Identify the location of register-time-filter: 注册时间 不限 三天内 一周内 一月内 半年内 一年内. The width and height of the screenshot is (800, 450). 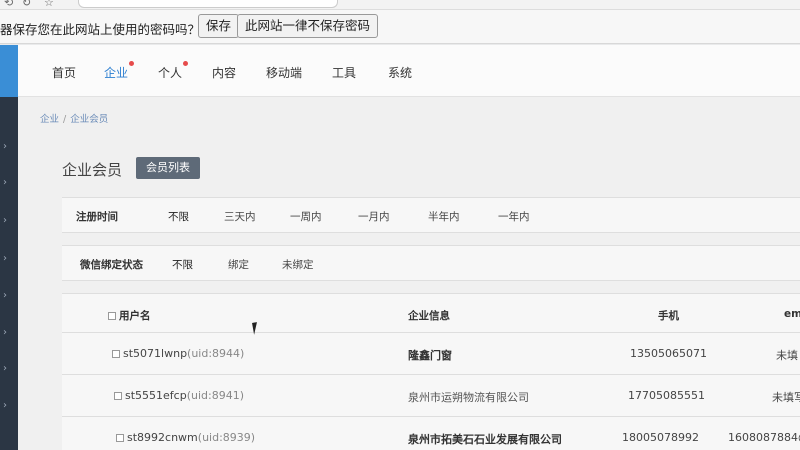
(431, 215).